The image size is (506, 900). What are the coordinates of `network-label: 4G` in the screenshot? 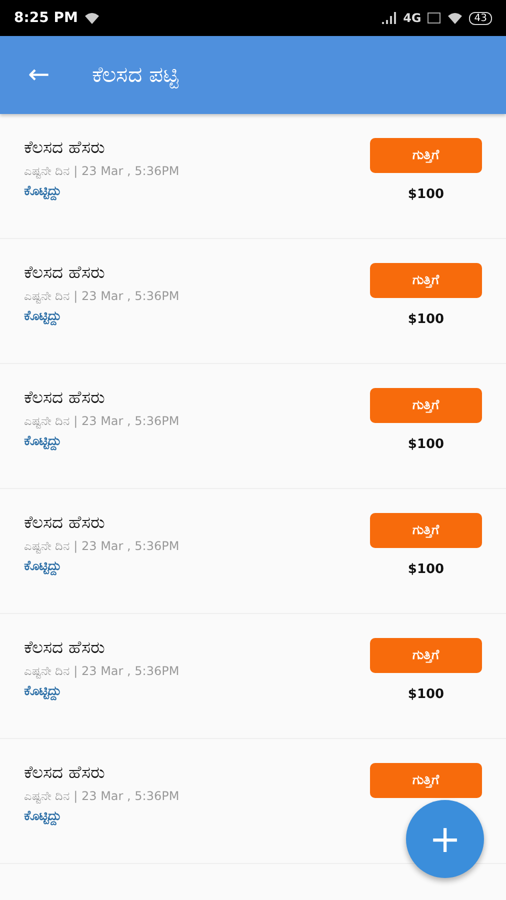 It's located at (412, 18).